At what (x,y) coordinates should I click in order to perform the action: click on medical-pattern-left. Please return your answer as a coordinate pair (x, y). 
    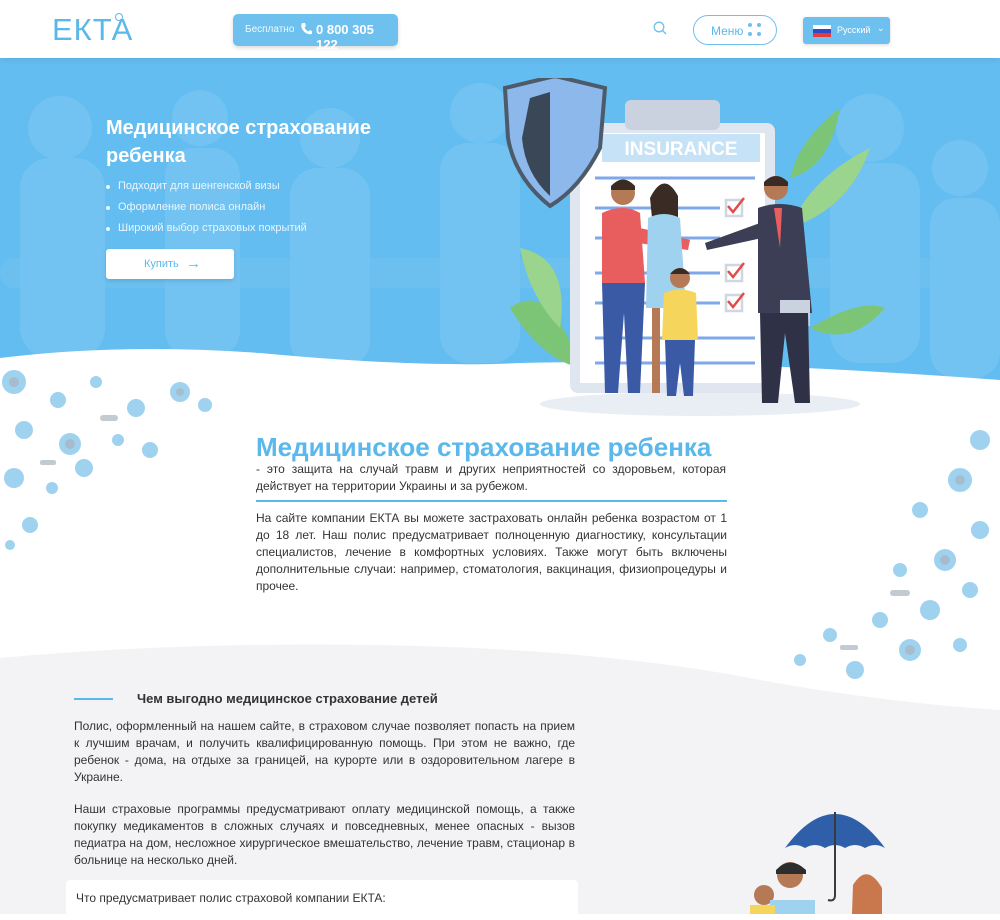
    Looking at the image, I should click on (107, 460).